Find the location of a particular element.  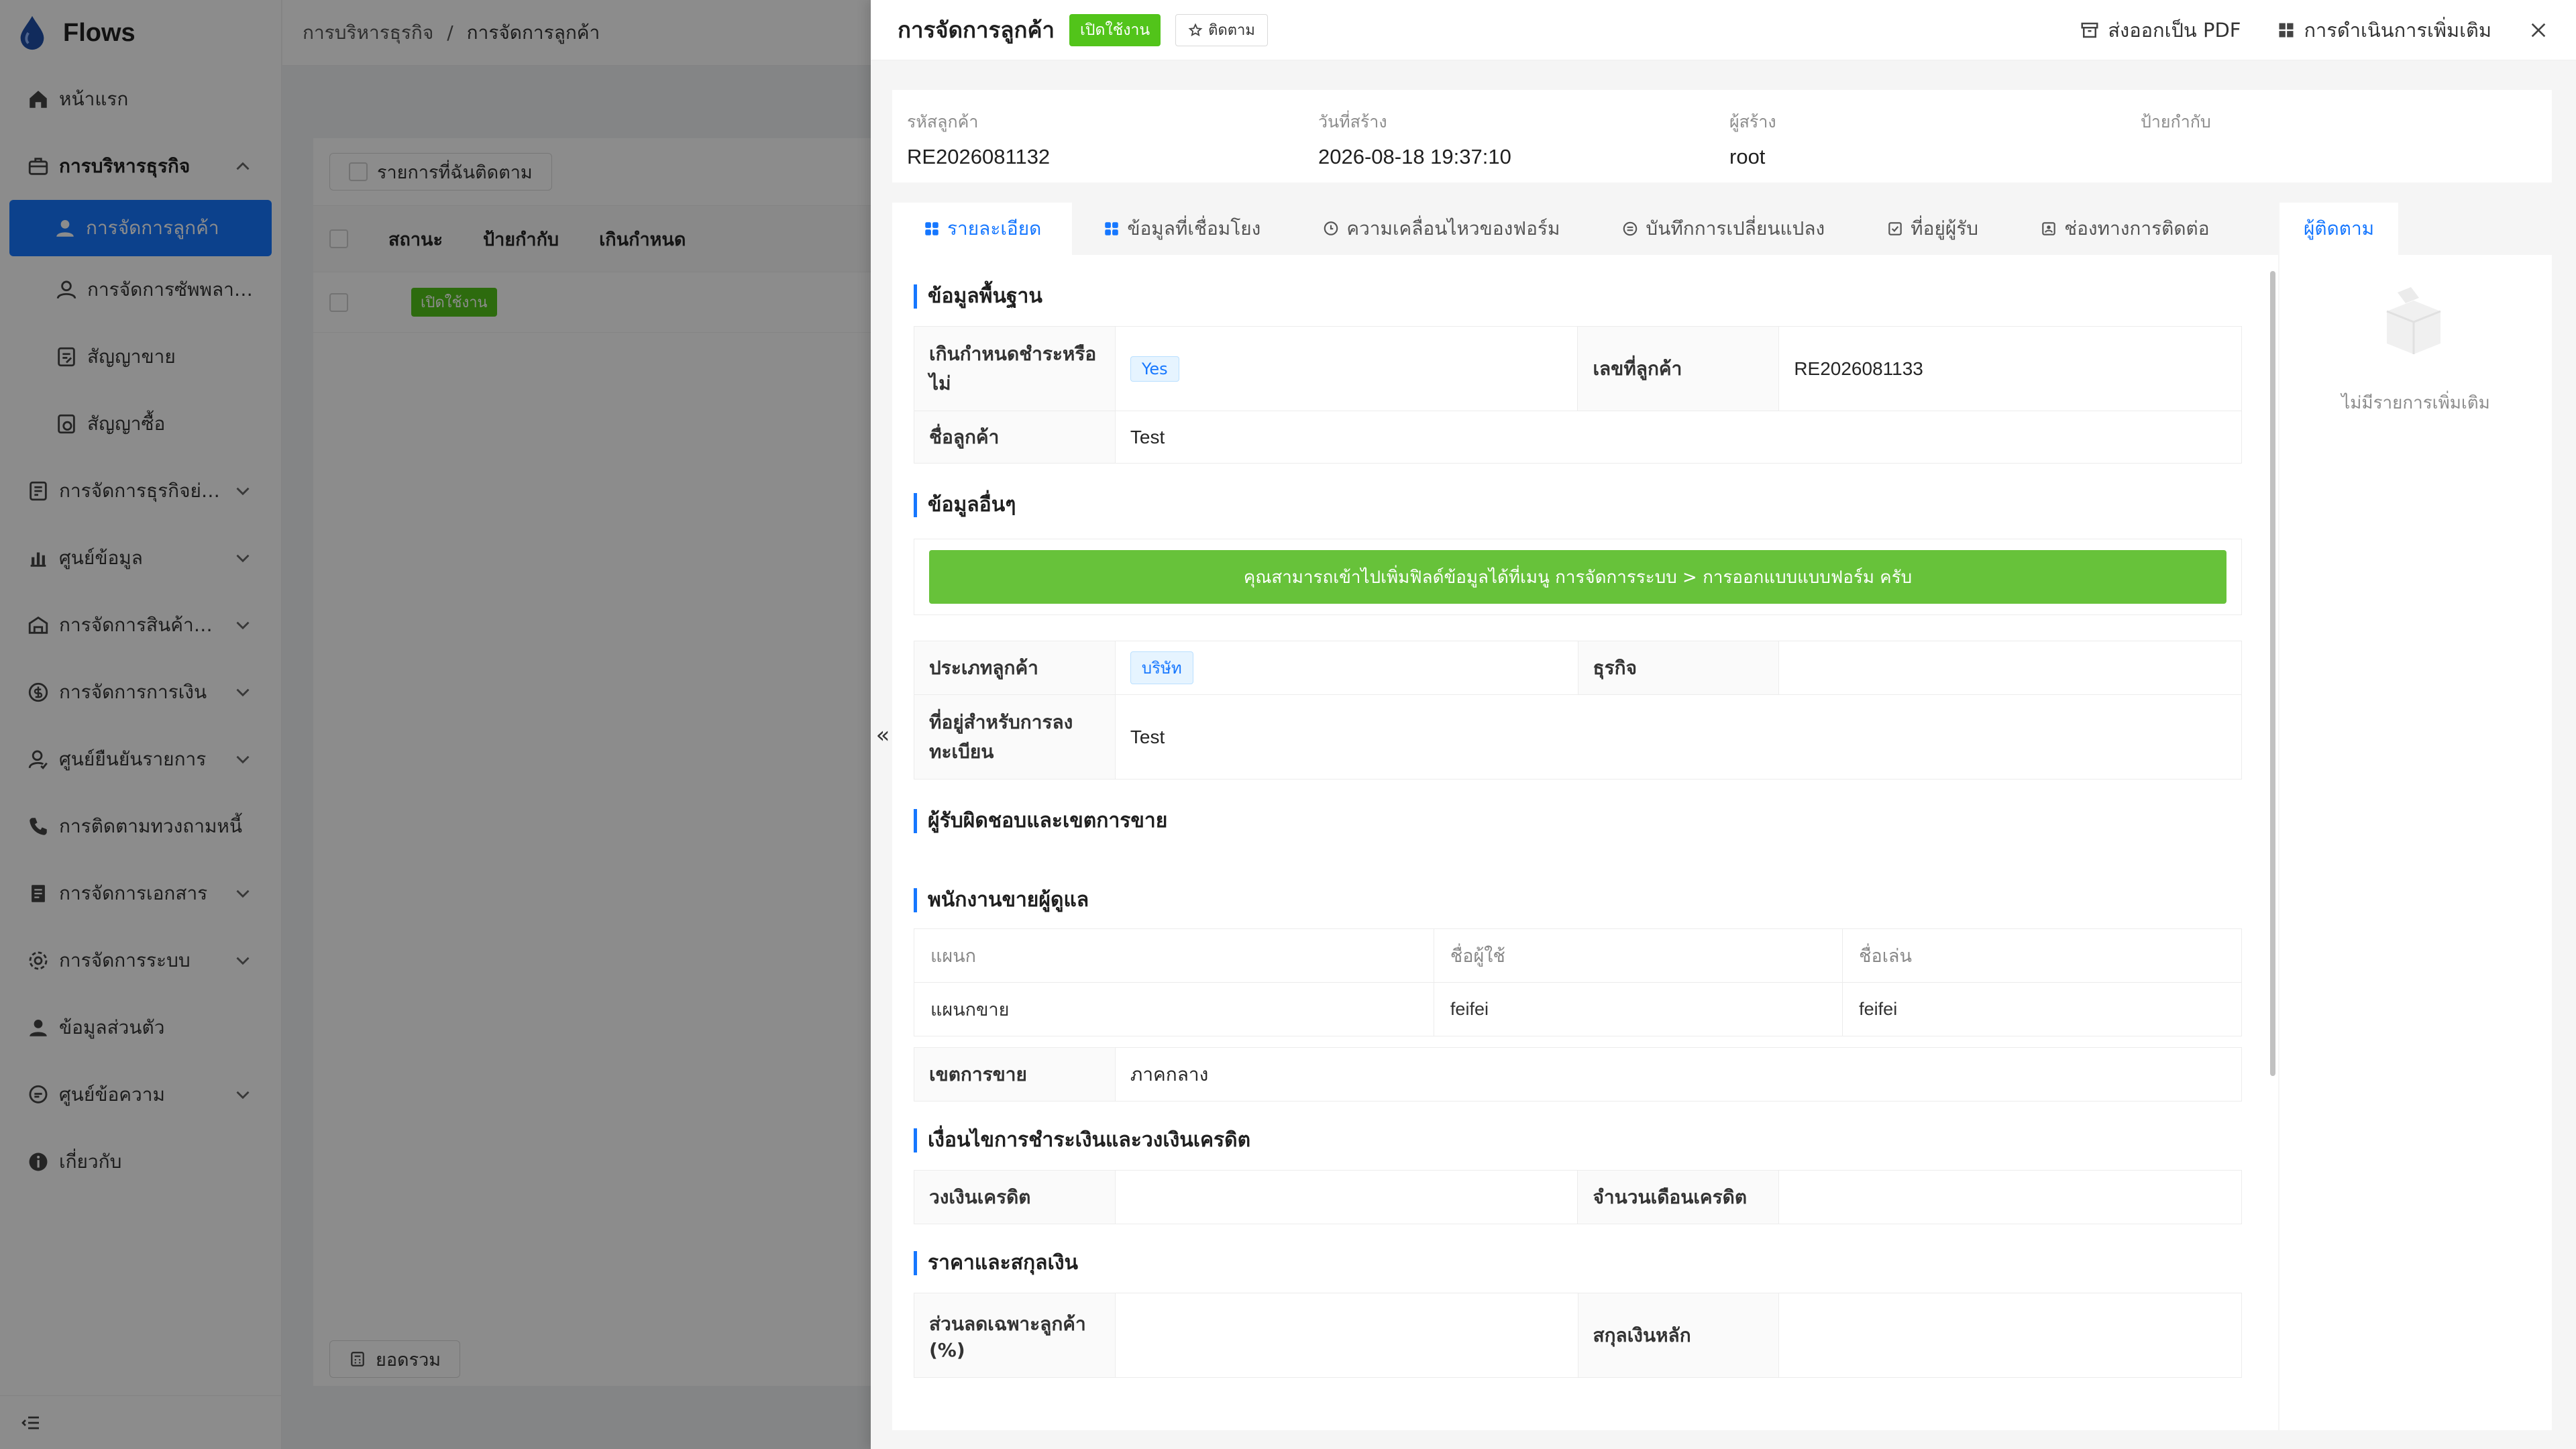

export-pdf-label: ส่งออกเป็น PDF is located at coordinates (2174, 30).